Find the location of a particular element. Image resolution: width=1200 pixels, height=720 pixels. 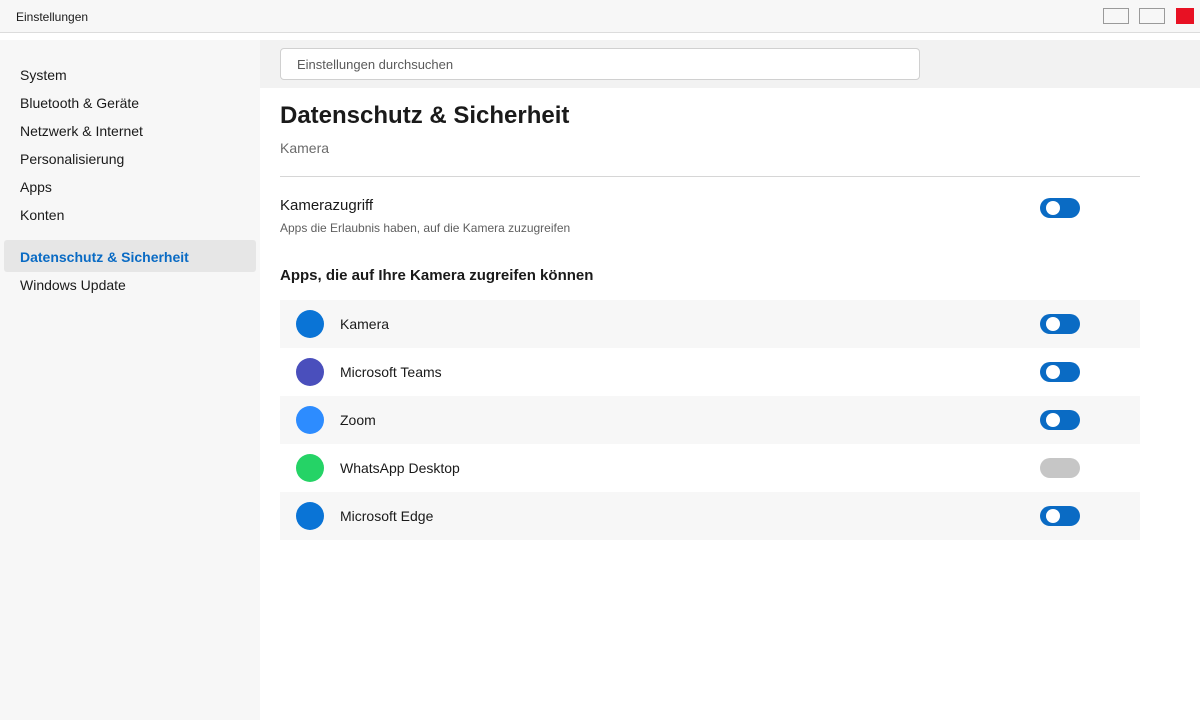

zoom-app-icon is located at coordinates (310, 420).